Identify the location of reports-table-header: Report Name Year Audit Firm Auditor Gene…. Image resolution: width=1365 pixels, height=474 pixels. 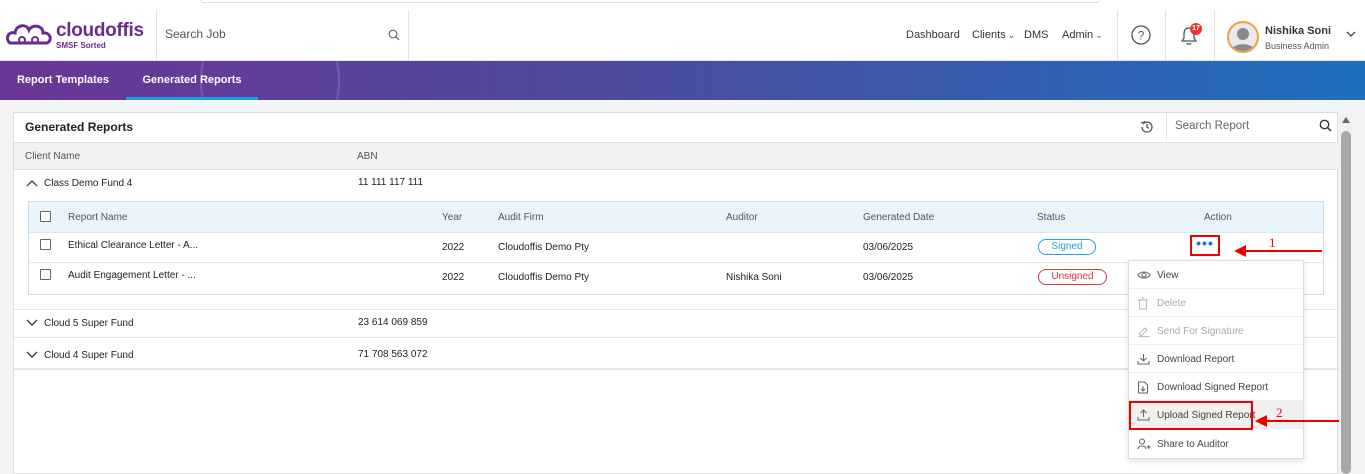
(676, 217).